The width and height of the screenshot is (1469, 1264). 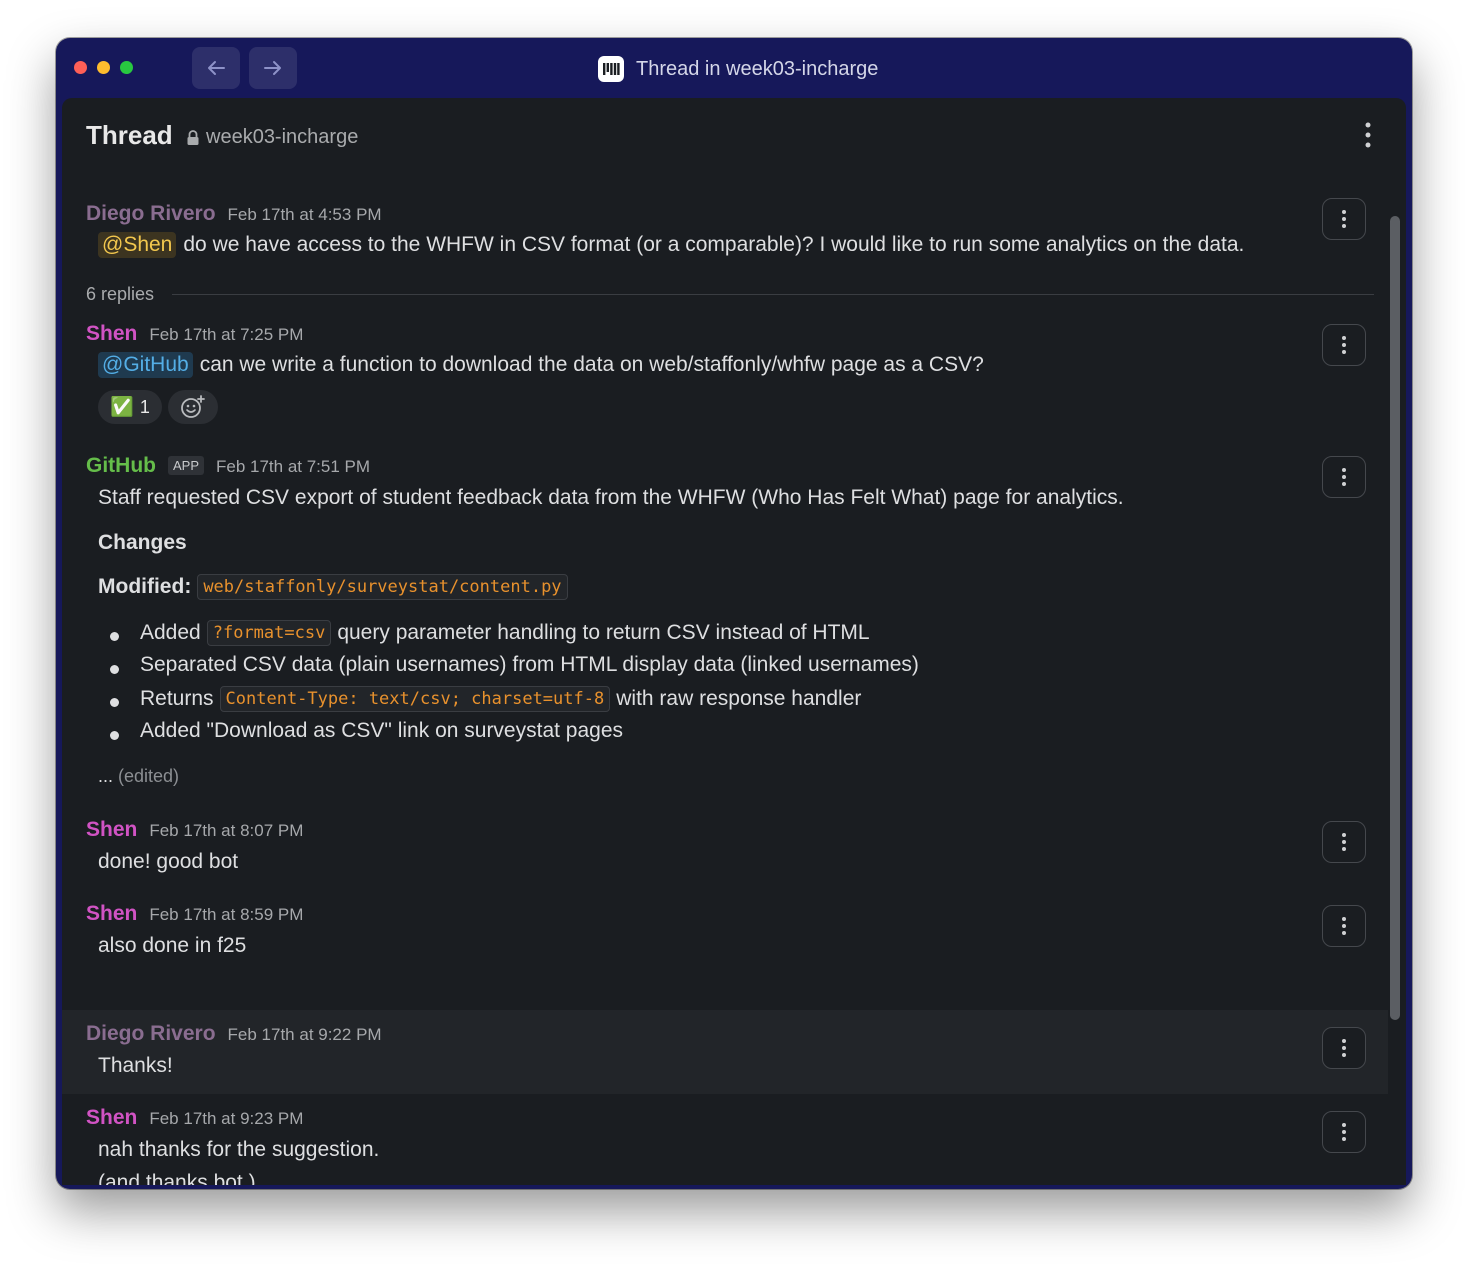 I want to click on message-header: Diego Rivero Feb 17th at 9:22 PM, so click(x=234, y=1034).